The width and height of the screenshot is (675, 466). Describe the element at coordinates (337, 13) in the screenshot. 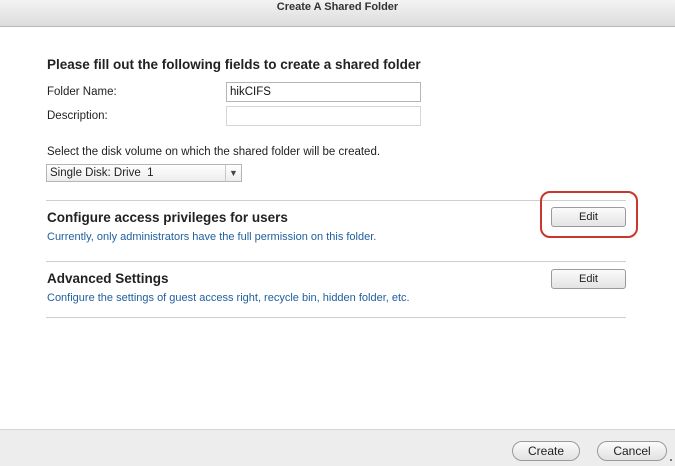

I see `dialog-titlebar: Create A Shared Folder` at that location.